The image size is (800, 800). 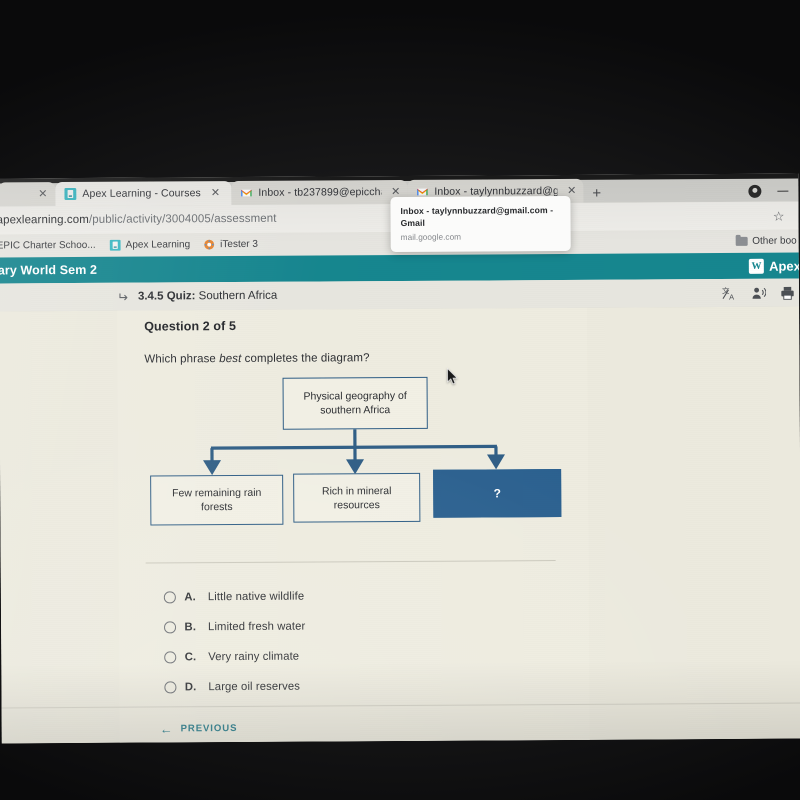 I want to click on diagram-child-label: Rich in mineral resources, so click(x=356, y=497).